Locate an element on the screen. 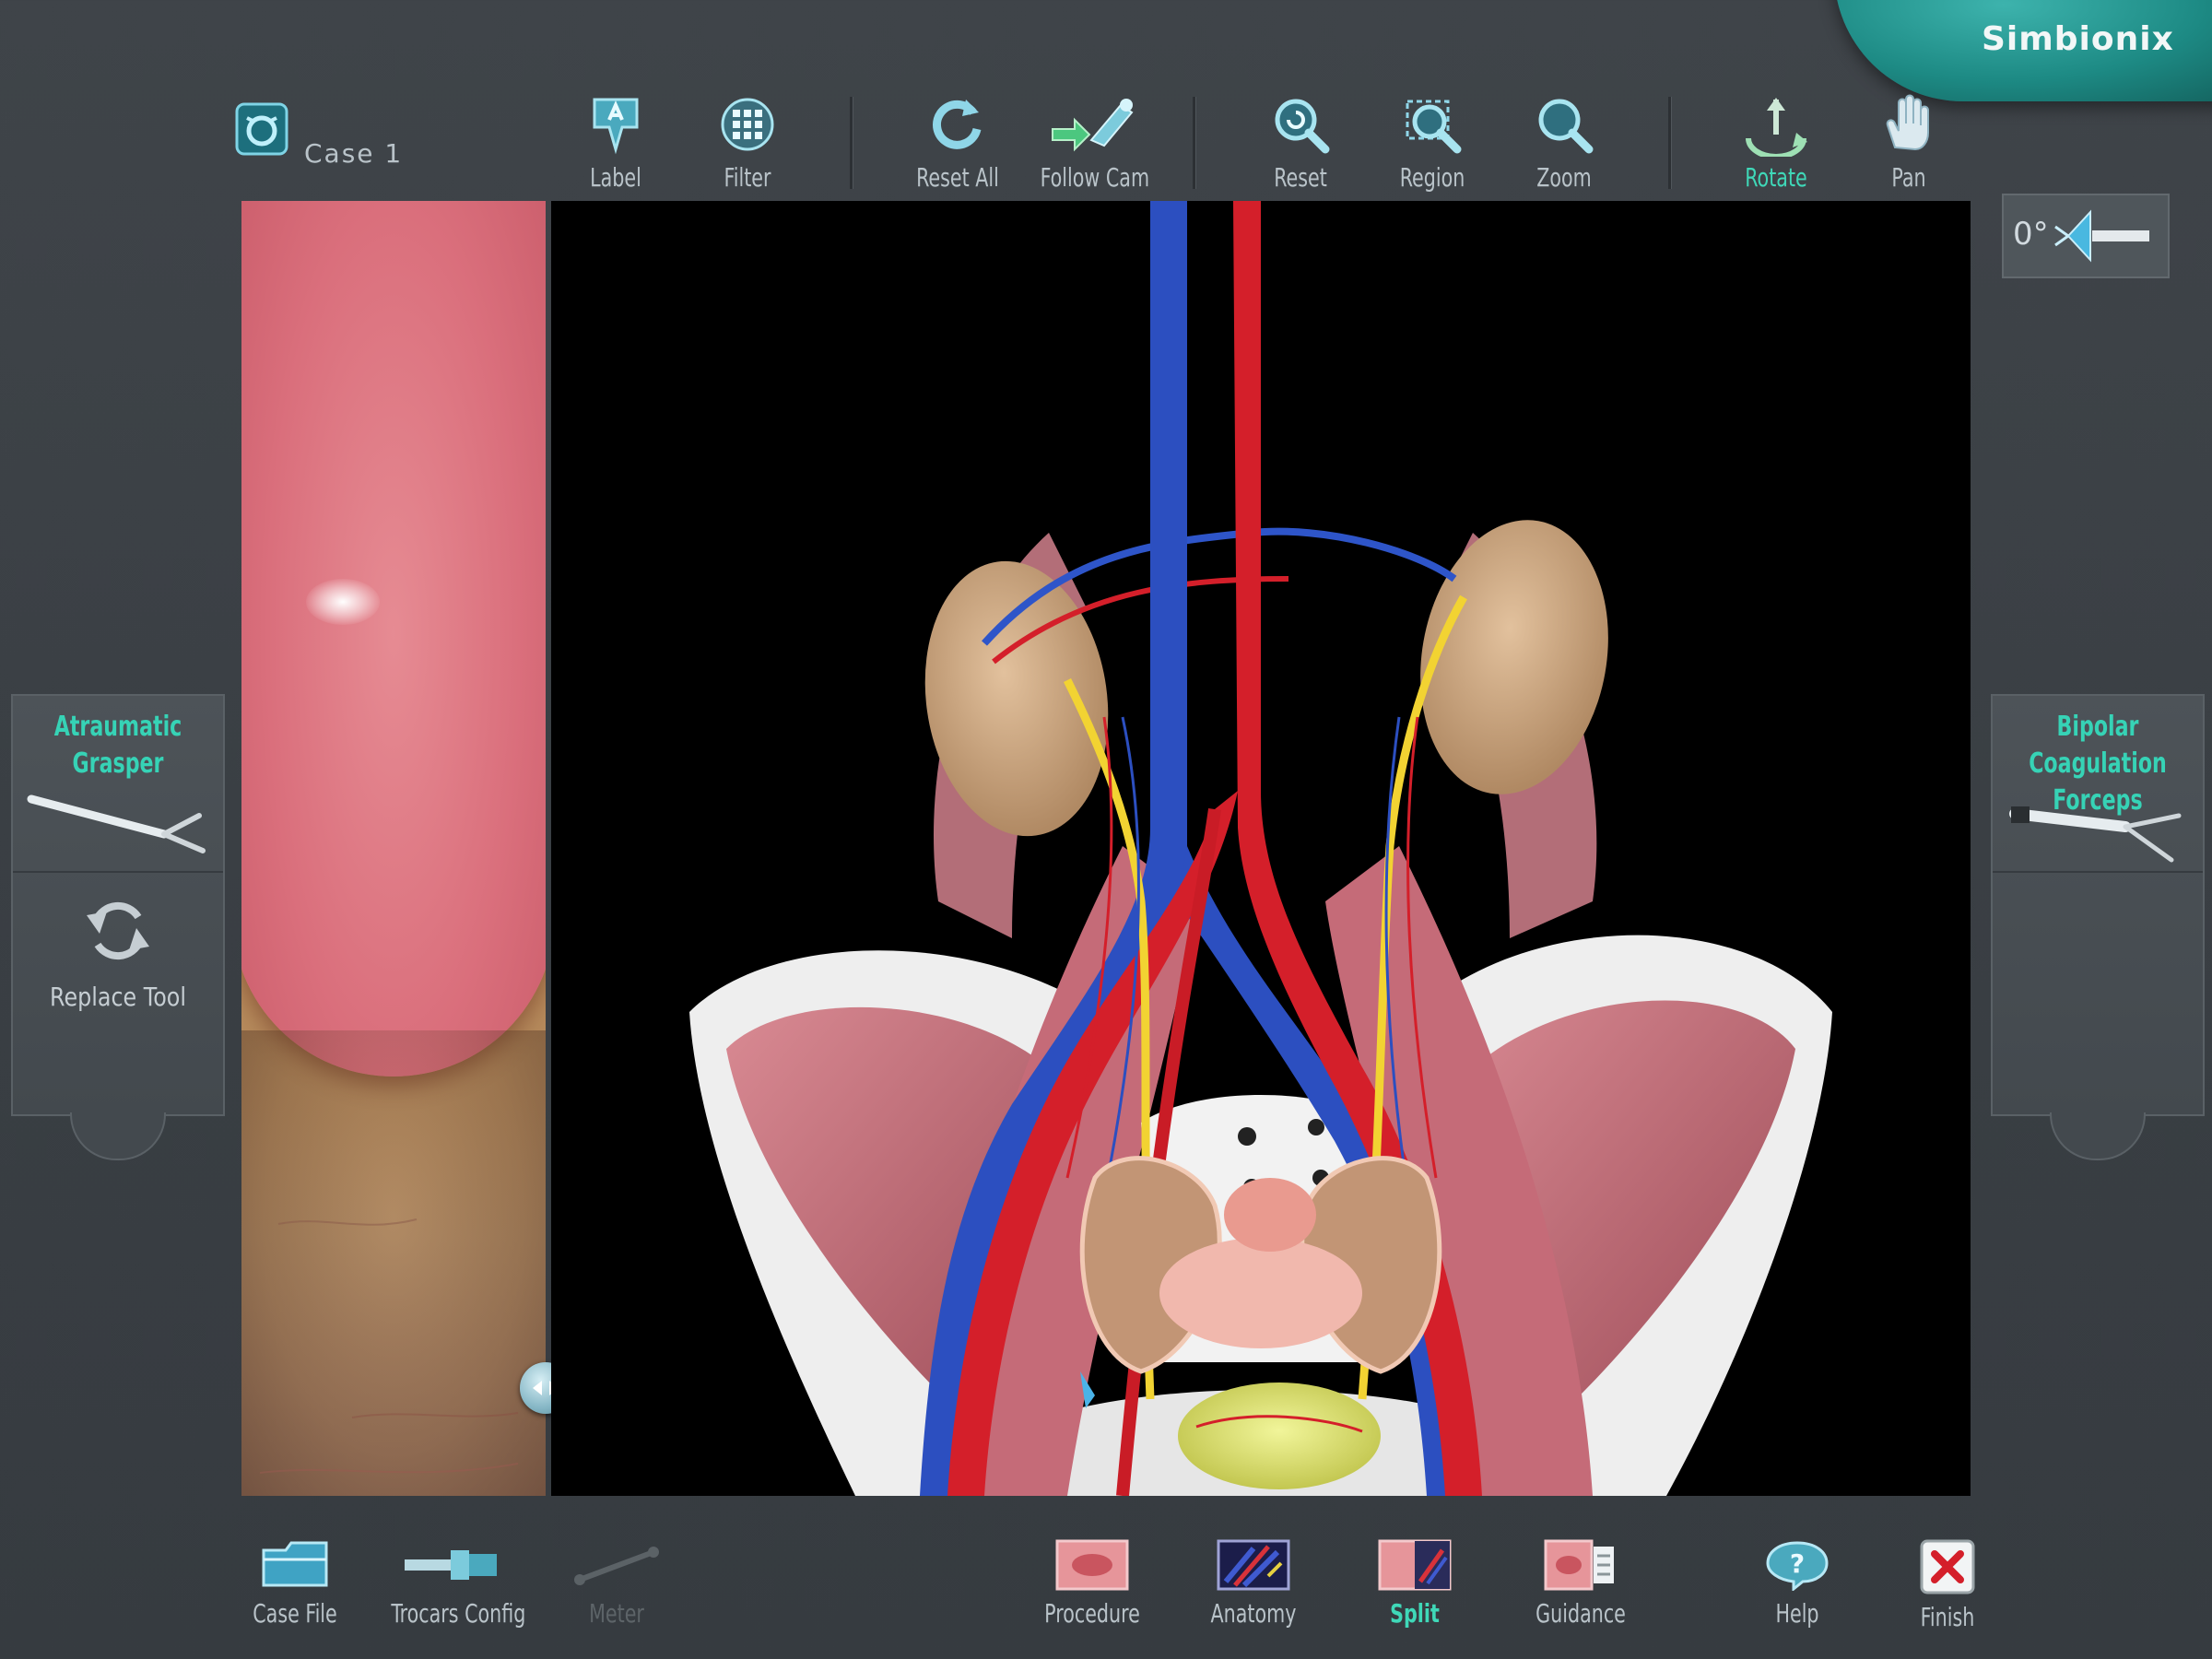 This screenshot has height=1659, width=2212. guidance-label: Guidance is located at coordinates (1580, 1613).